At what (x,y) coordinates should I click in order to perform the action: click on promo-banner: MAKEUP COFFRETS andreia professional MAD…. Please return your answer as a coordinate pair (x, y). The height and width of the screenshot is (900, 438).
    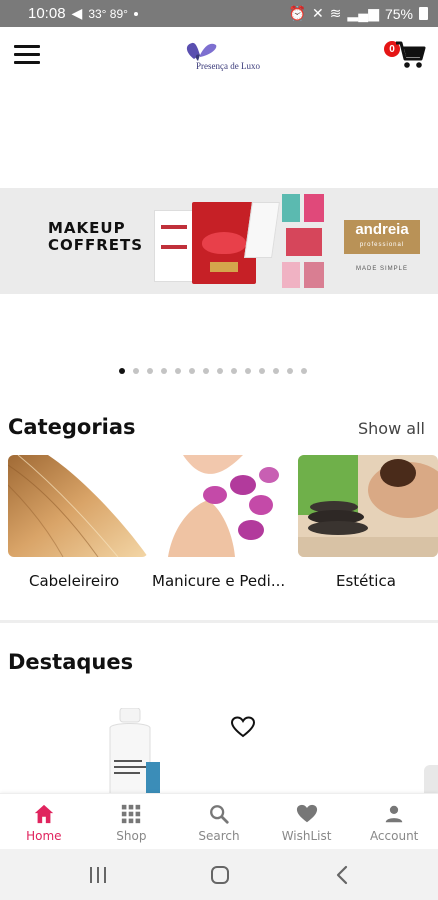
    Looking at the image, I should click on (219, 241).